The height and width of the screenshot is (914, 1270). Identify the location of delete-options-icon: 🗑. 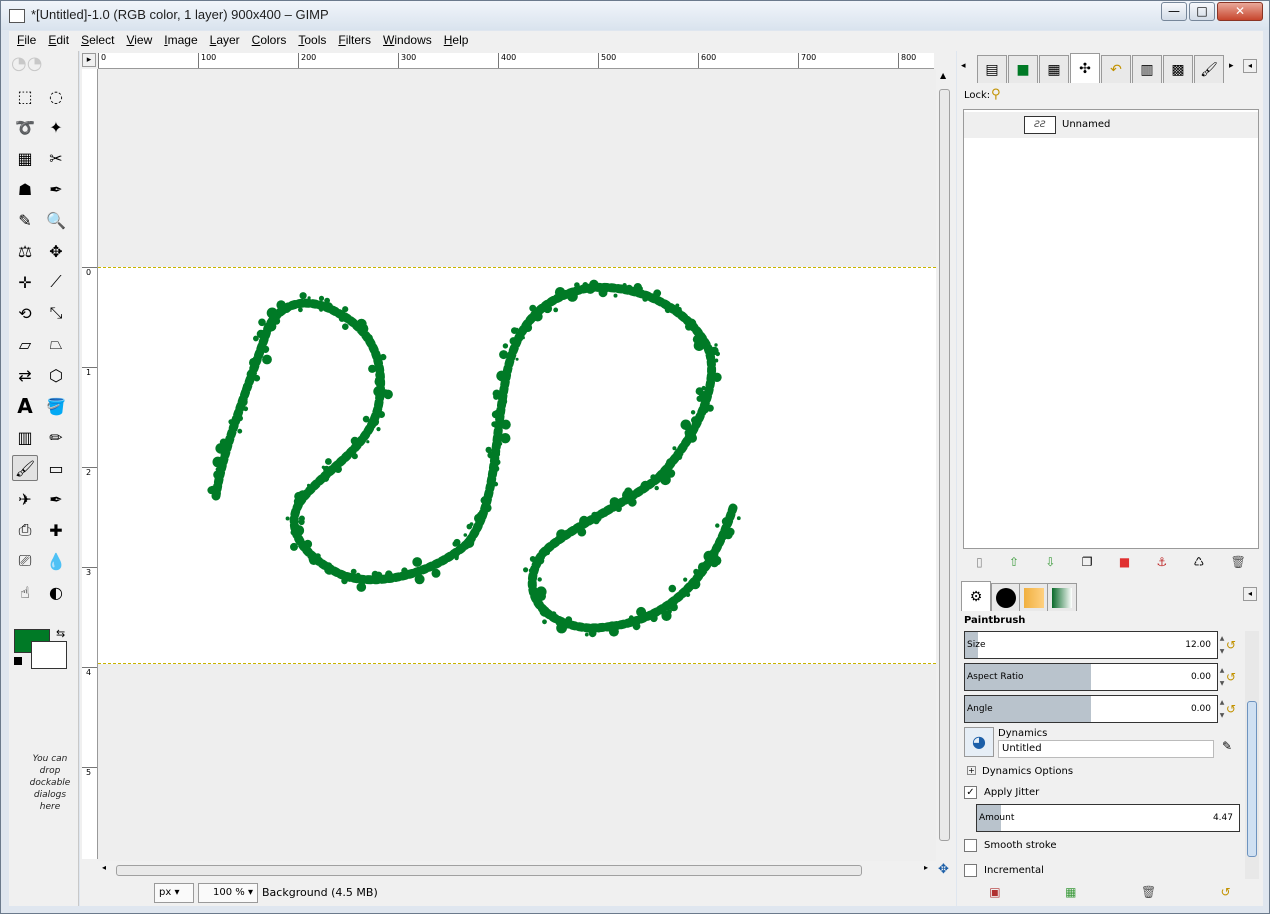
(1148, 892).